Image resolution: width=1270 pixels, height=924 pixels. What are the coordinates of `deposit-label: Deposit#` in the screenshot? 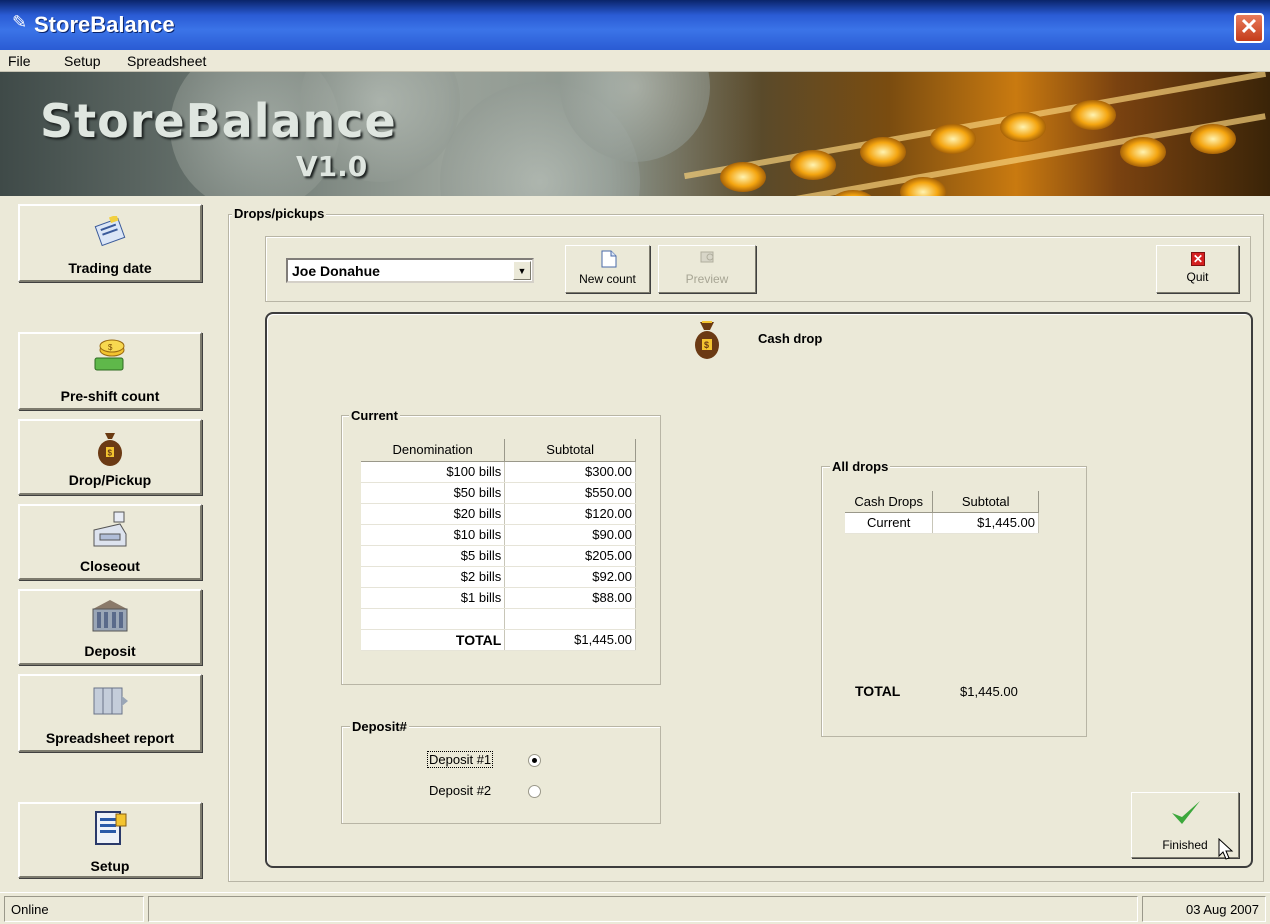 It's located at (379, 726).